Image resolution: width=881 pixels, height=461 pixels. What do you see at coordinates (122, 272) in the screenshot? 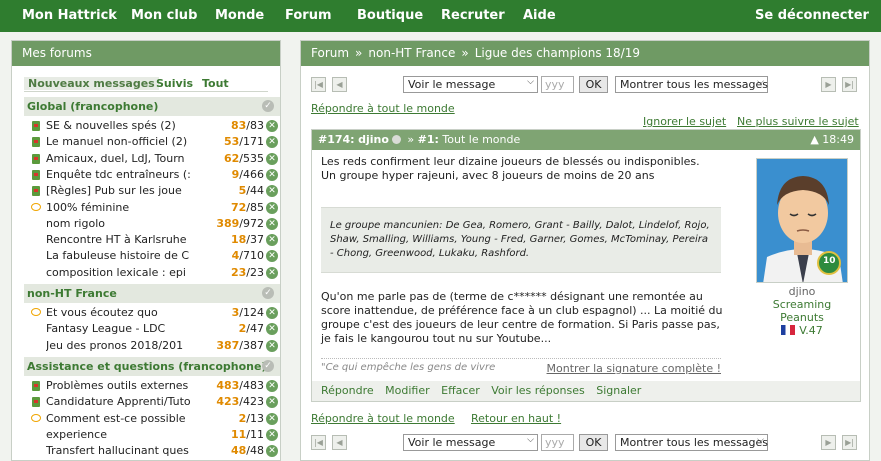
I see `thread-title: composition lexicale : epi` at bounding box center [122, 272].